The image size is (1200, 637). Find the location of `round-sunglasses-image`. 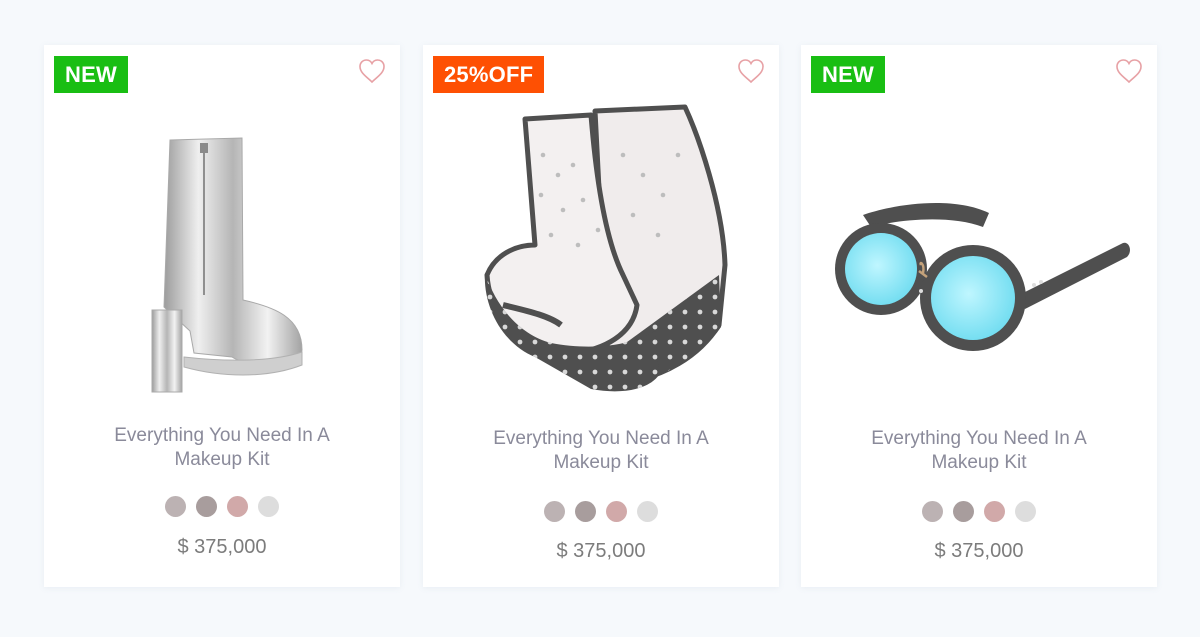

round-sunglasses-image is located at coordinates (979, 255).